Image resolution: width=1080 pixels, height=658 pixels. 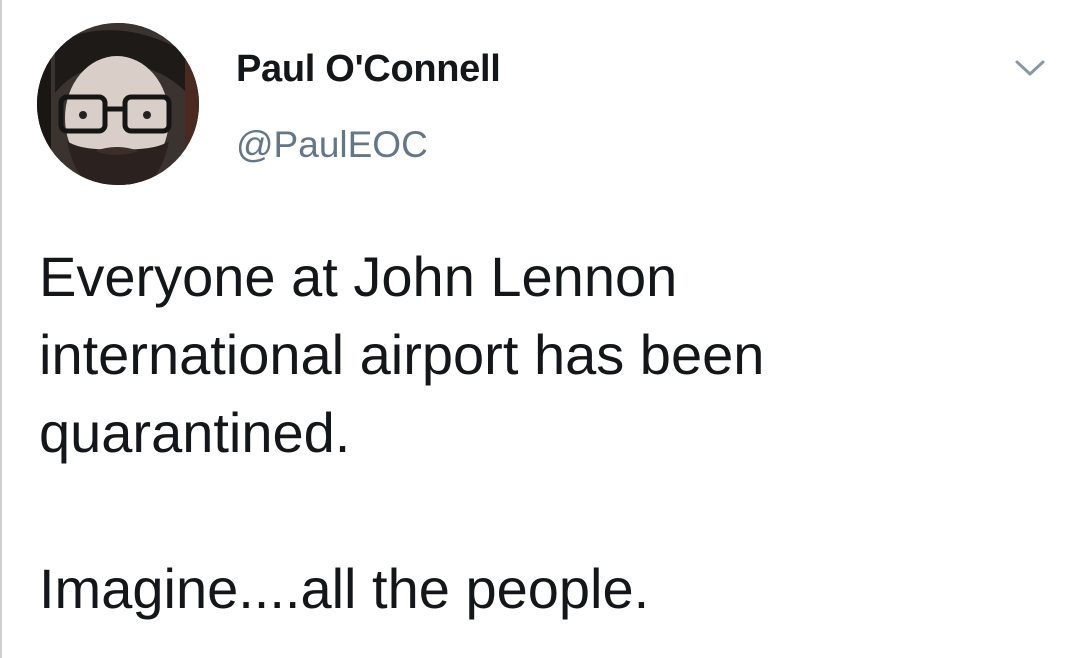 I want to click on tweet-options-button, so click(x=1030, y=68).